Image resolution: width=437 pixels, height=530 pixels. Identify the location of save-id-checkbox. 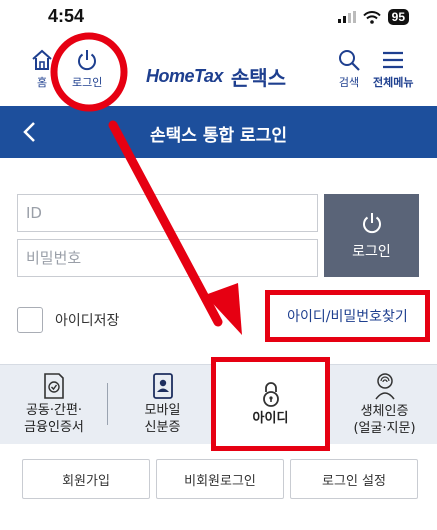
(30, 320).